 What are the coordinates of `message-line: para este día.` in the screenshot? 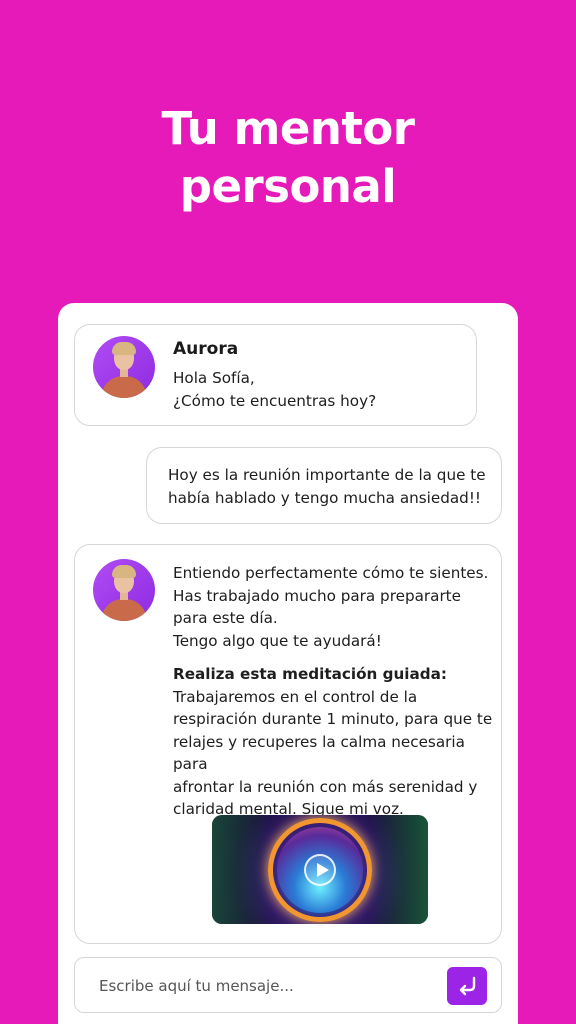 It's located at (225, 618).